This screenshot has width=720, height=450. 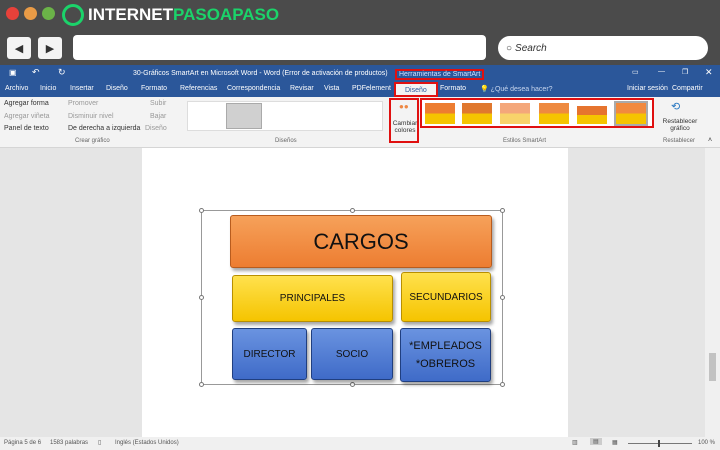 What do you see at coordinates (285, 116) in the screenshot?
I see `layouts-gallery` at bounding box center [285, 116].